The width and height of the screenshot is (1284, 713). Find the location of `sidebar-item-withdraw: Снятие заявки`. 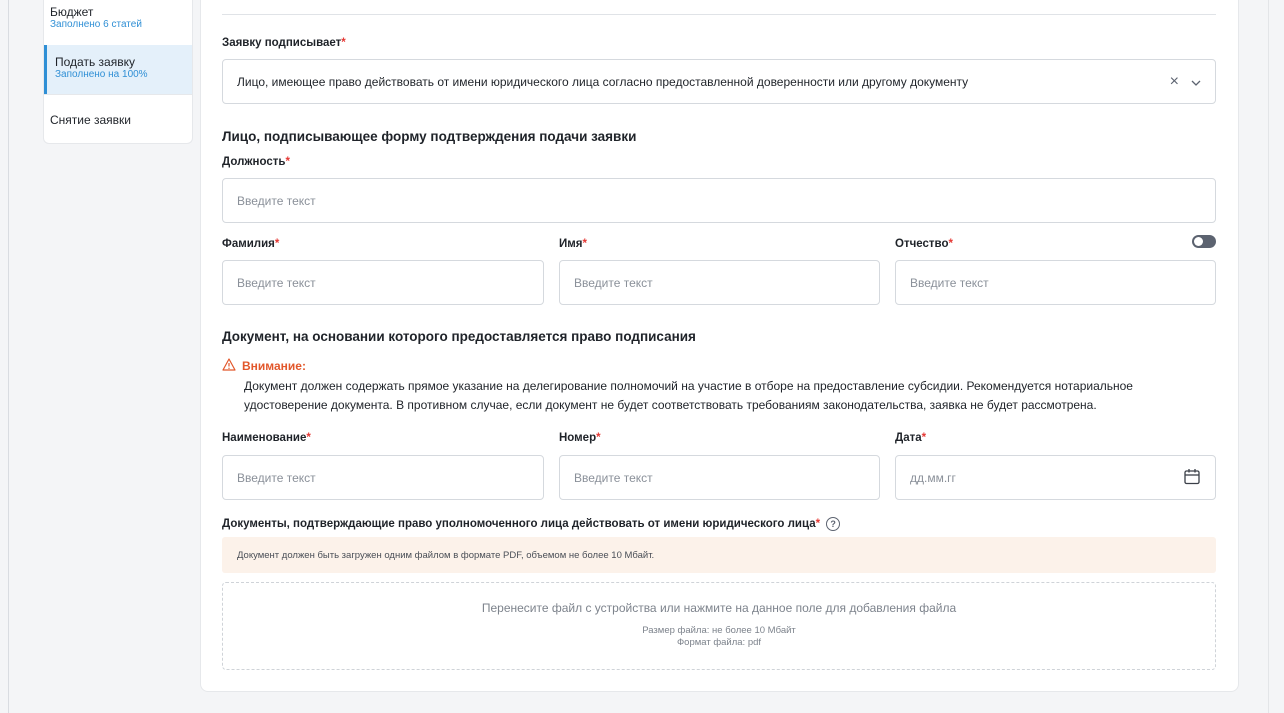

sidebar-item-withdraw: Снятие заявки is located at coordinates (118, 119).